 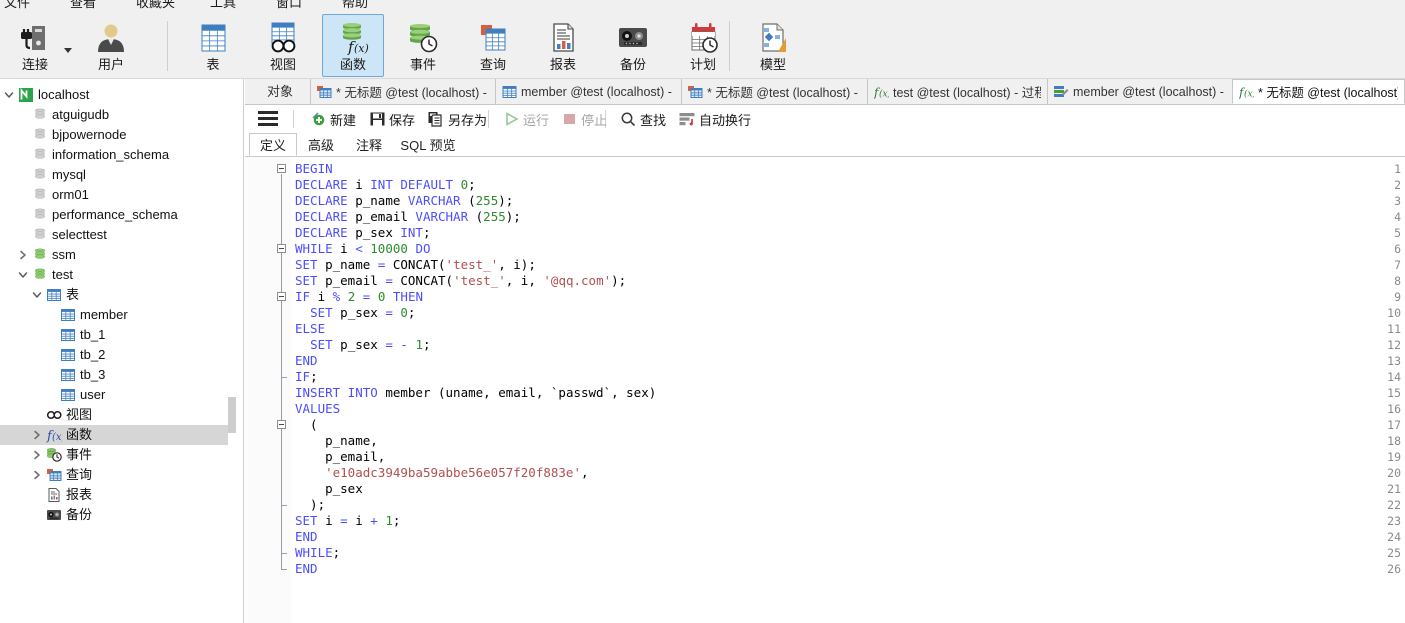 I want to click on toolbar-function: f (x) 函数, so click(x=353, y=45).